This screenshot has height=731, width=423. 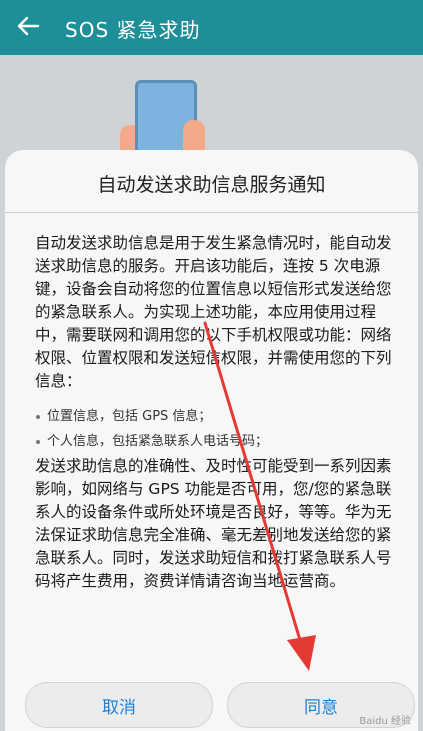 What do you see at coordinates (259, 496) in the screenshot?
I see `annotation-arrow-icon` at bounding box center [259, 496].